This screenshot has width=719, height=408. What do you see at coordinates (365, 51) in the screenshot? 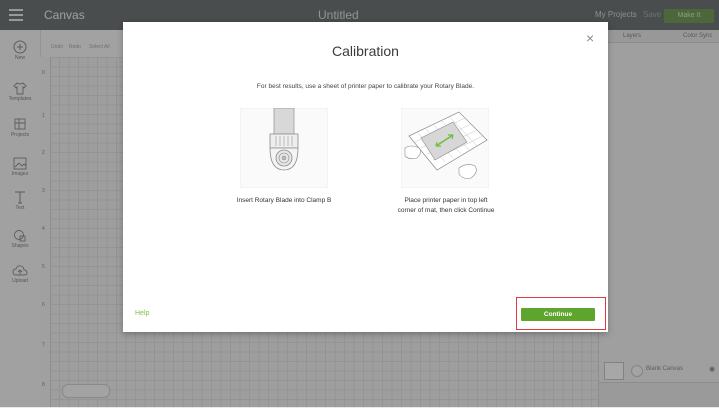
I see `dialog-title: Calibration` at bounding box center [365, 51].